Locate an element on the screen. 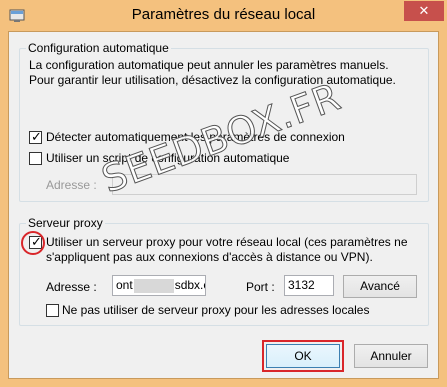  proxy-address-input: ont sdbx.co is located at coordinates (159, 285).